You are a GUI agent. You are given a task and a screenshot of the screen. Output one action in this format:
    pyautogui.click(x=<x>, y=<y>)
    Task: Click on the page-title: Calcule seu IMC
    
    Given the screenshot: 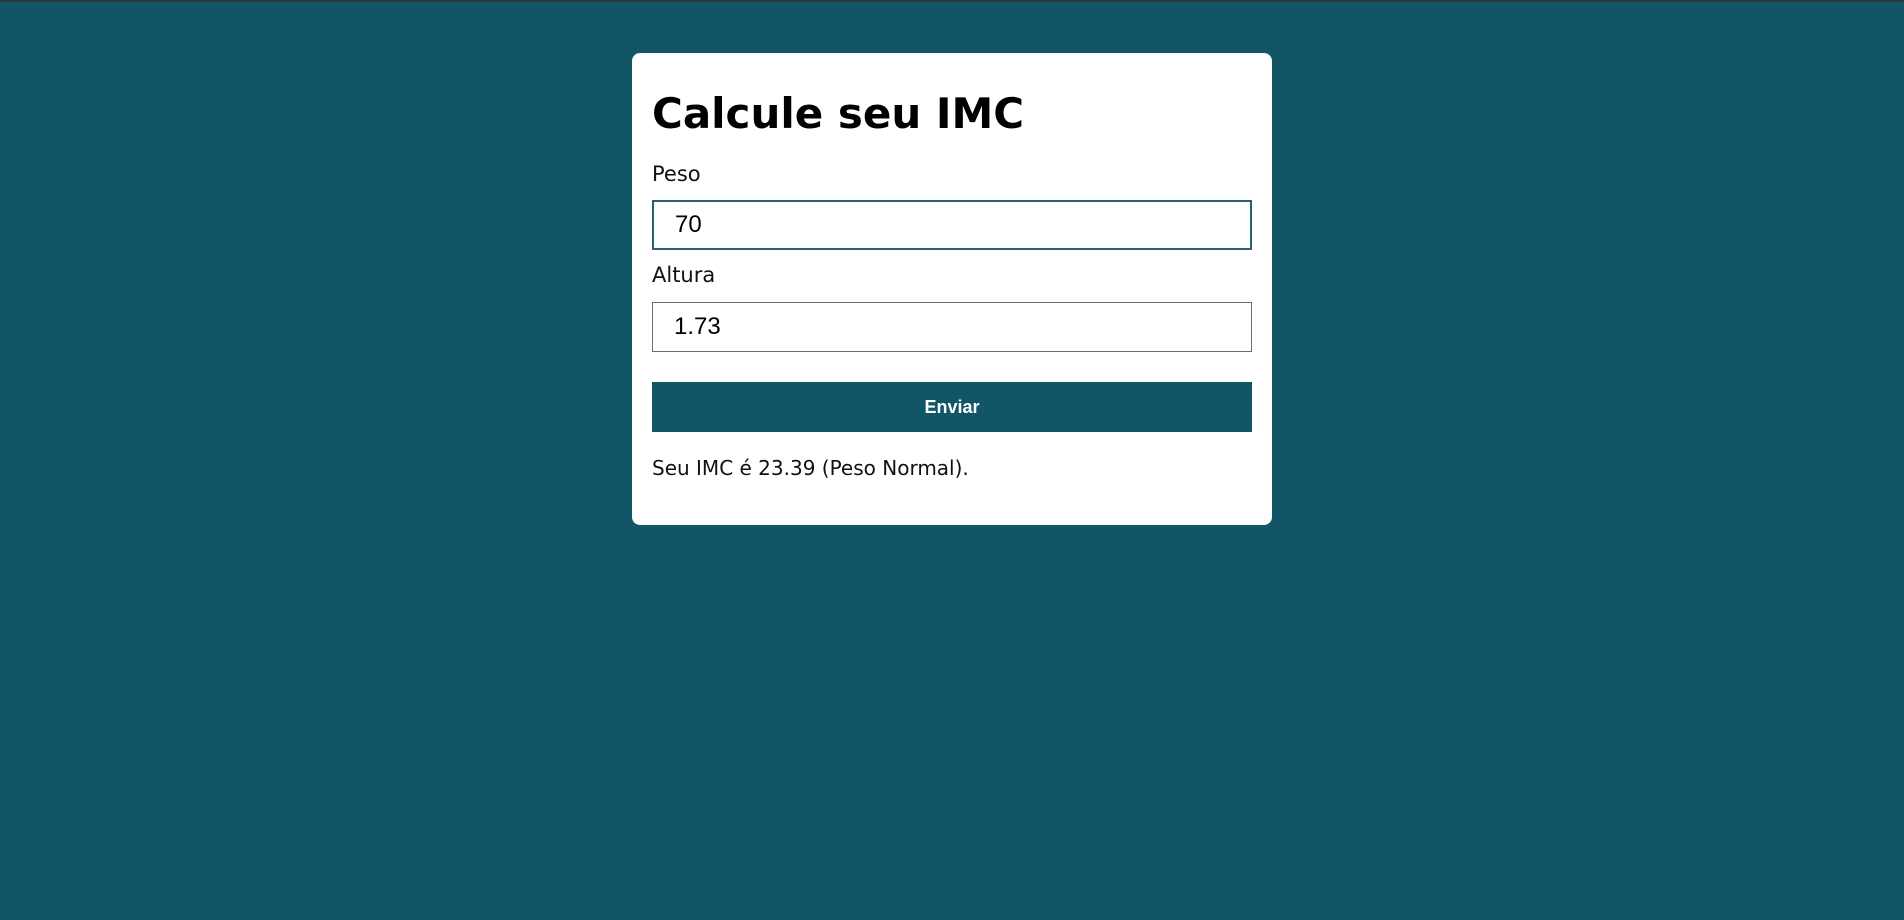 What is the action you would take?
    pyautogui.click(x=838, y=113)
    